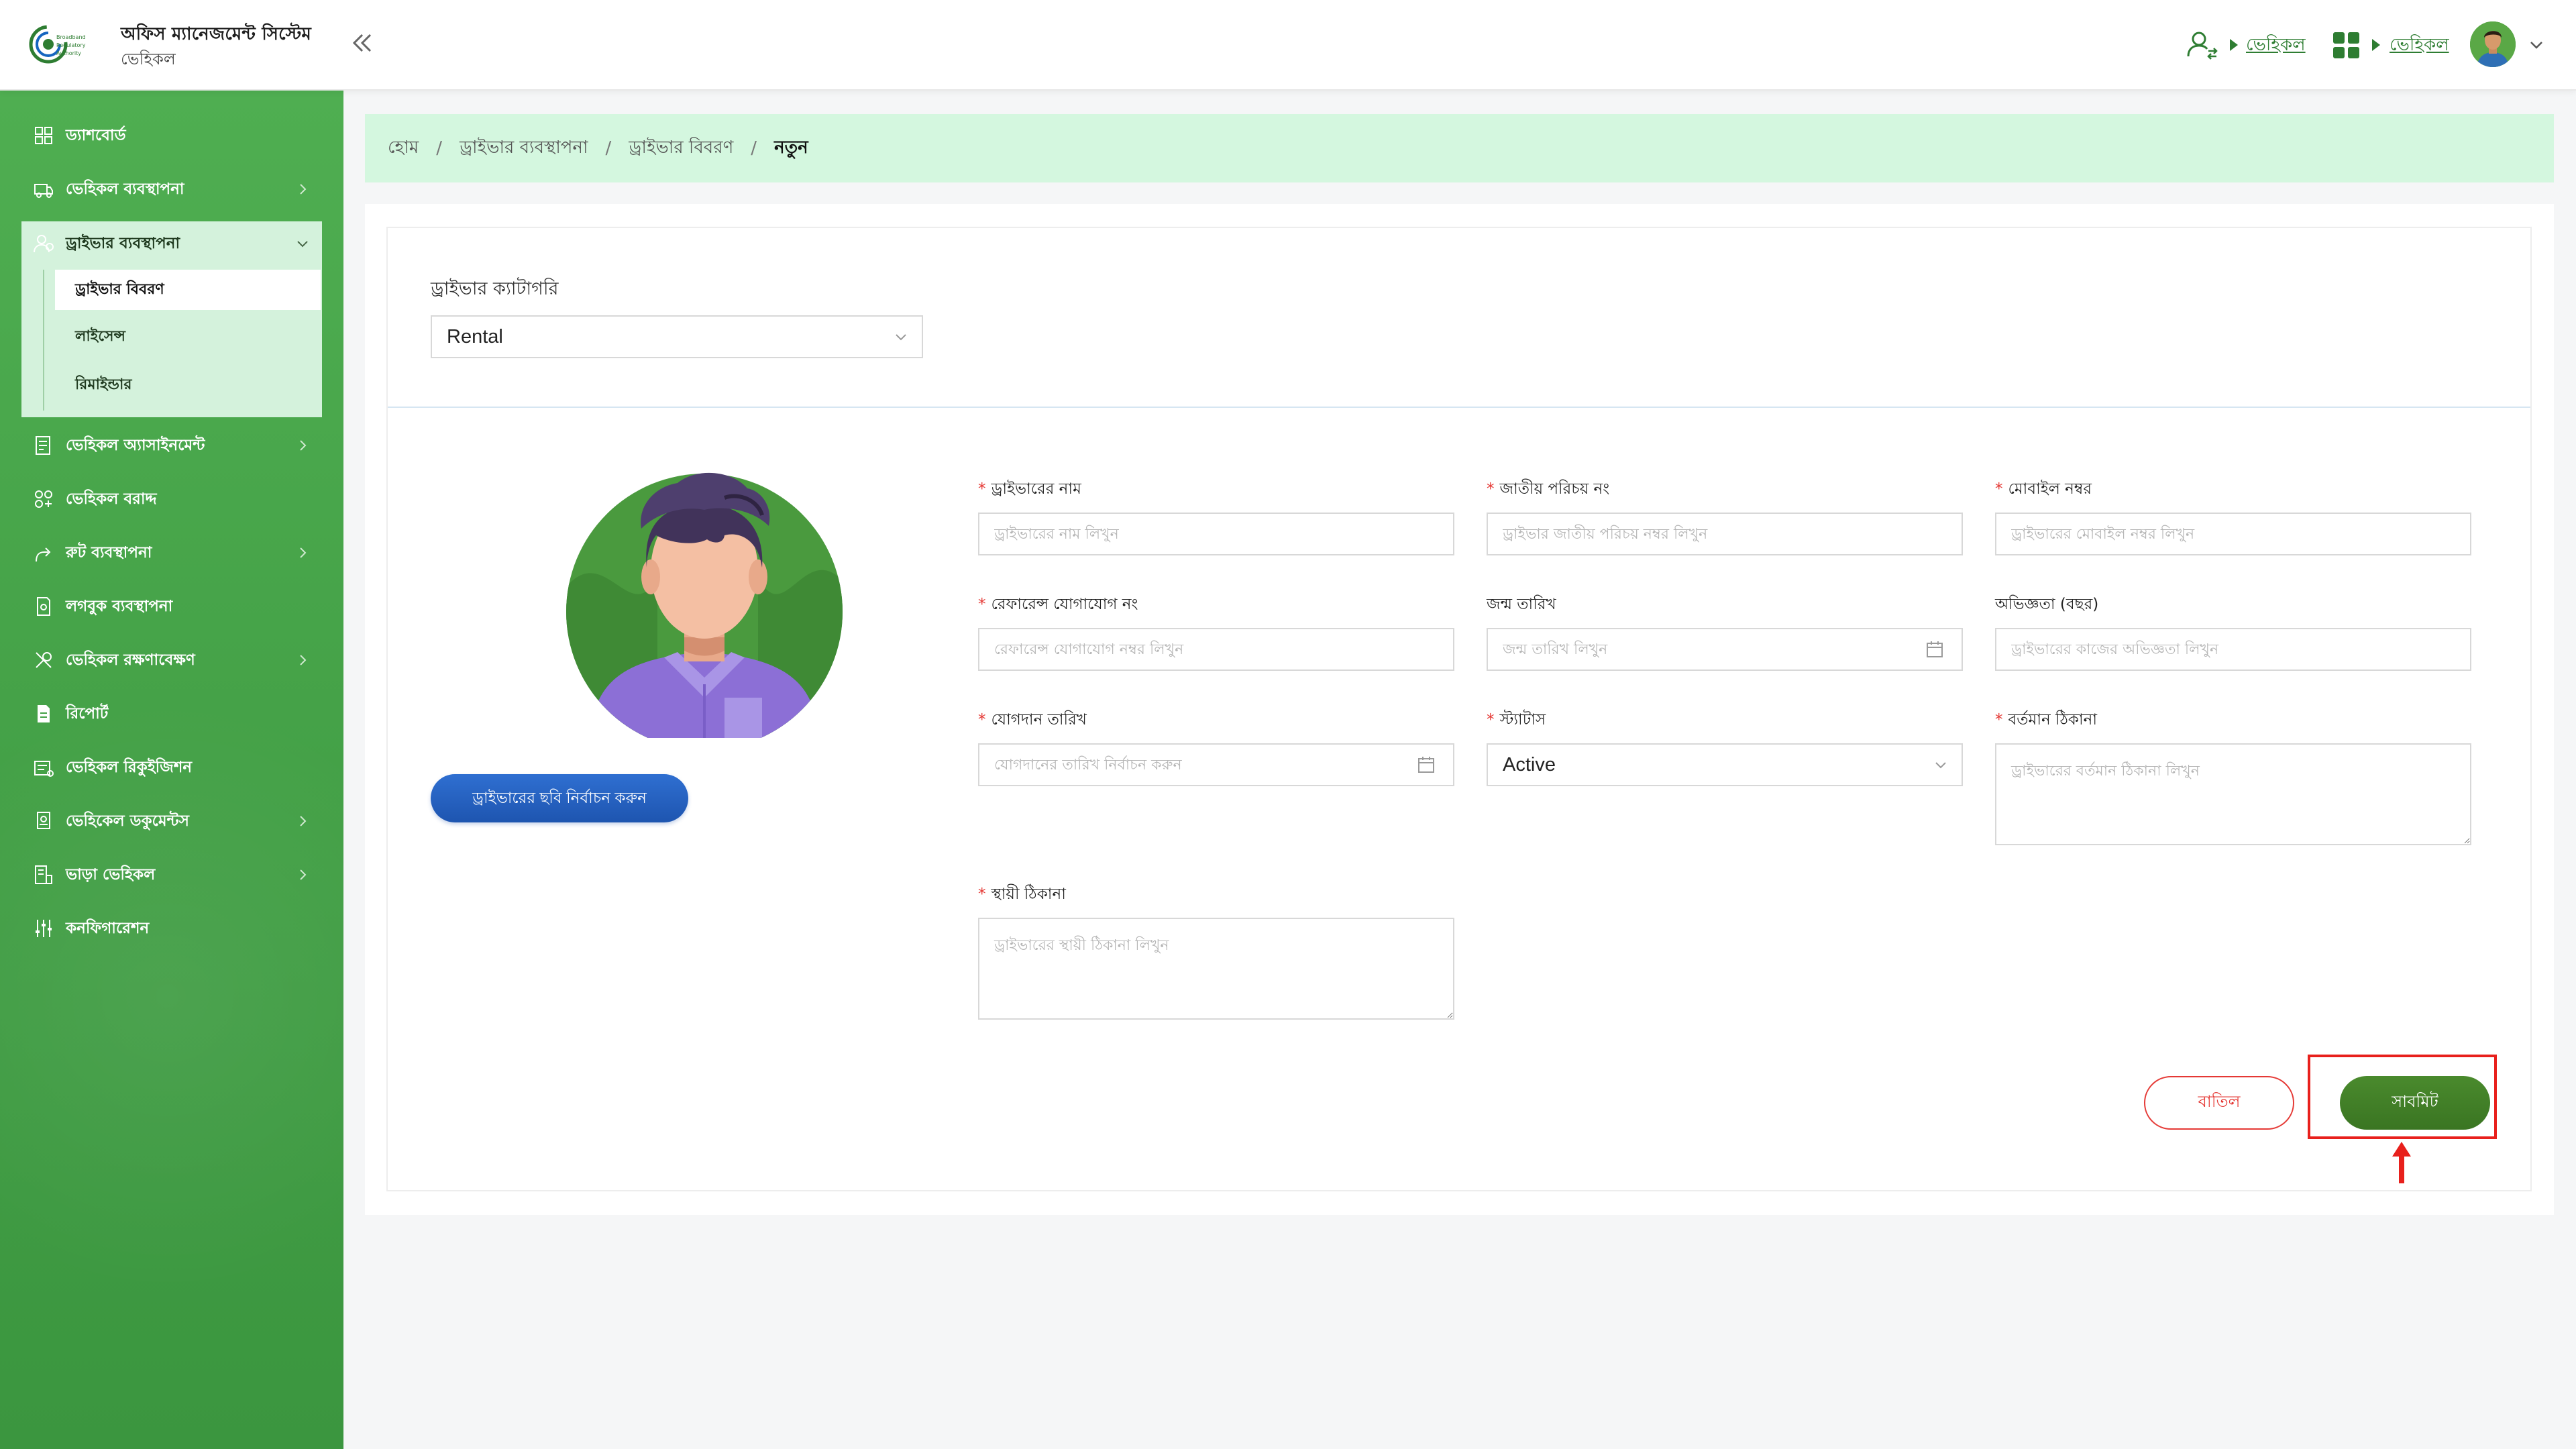 The image size is (2576, 1449). I want to click on user-switch-icon, so click(2202, 45).